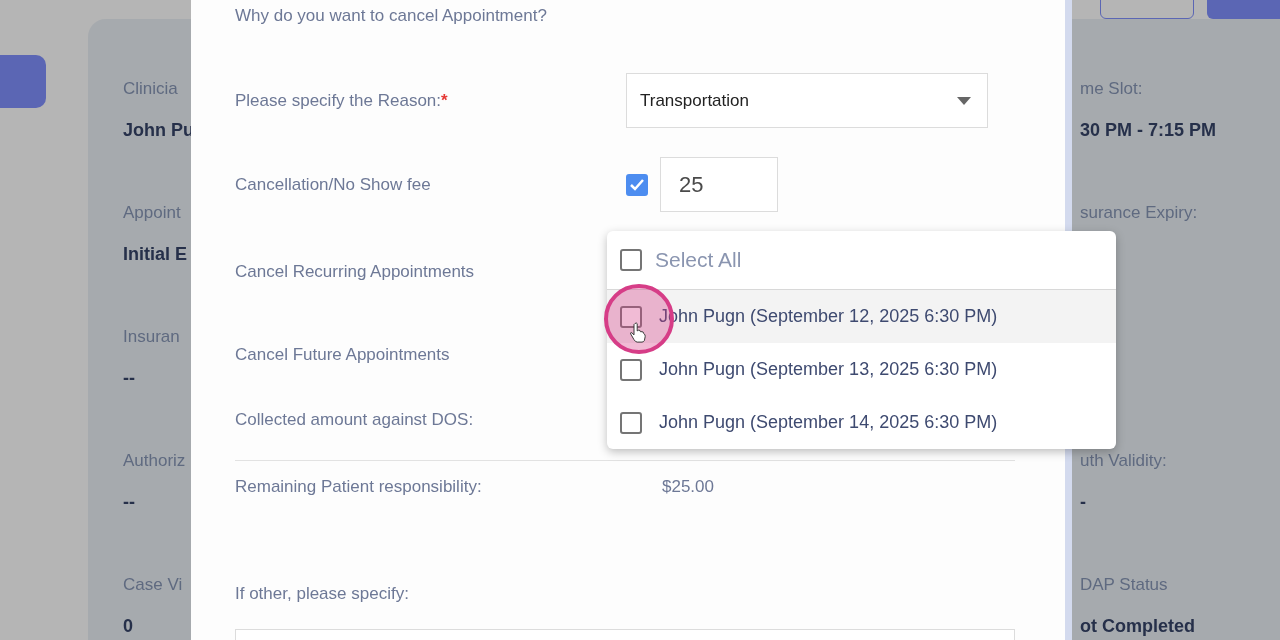 Image resolution: width=1280 pixels, height=640 pixels. I want to click on field-label: Clinicia, so click(151, 89).